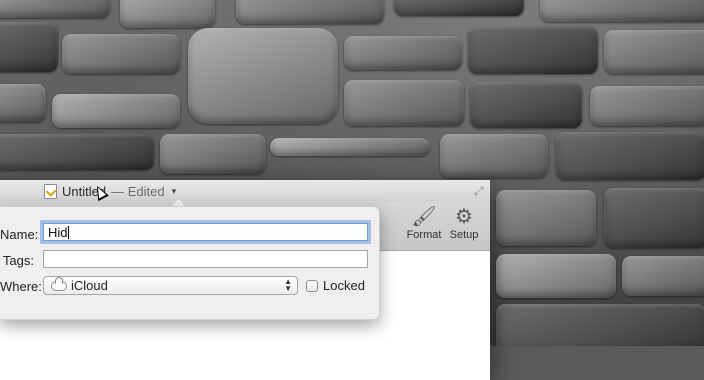  What do you see at coordinates (58, 232) in the screenshot?
I see `name-value: Hid` at bounding box center [58, 232].